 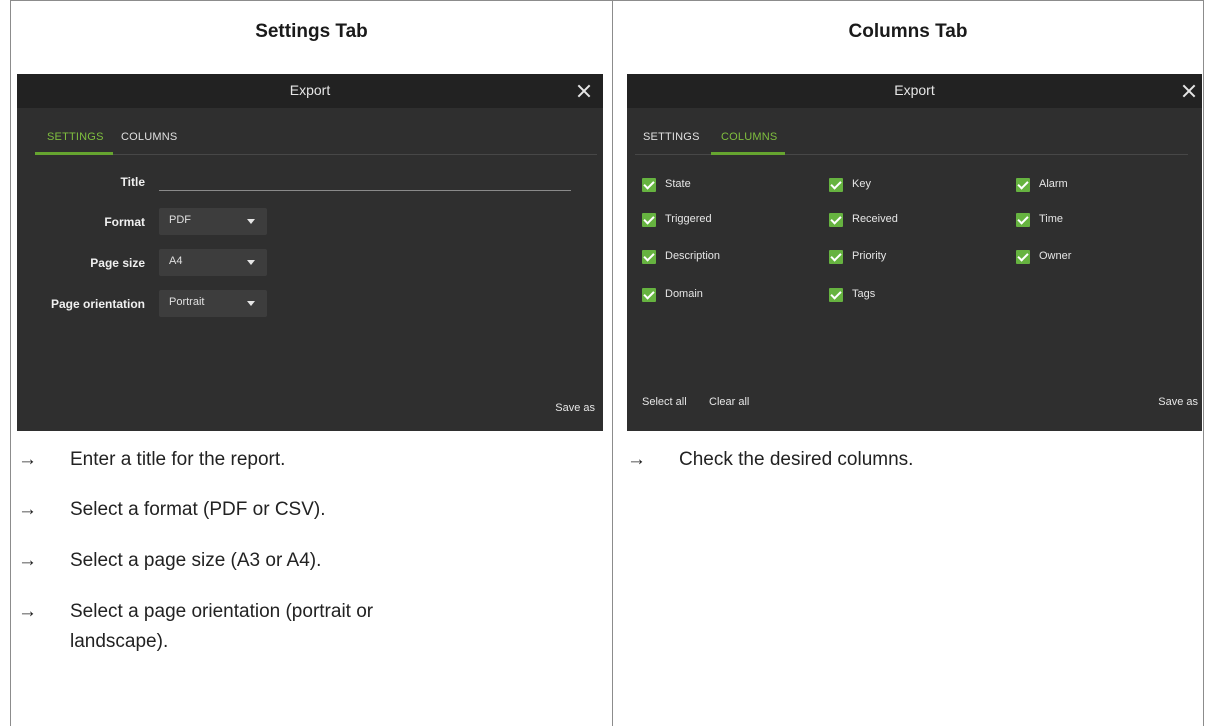 I want to click on page-size-label: Page size, so click(x=117, y=263).